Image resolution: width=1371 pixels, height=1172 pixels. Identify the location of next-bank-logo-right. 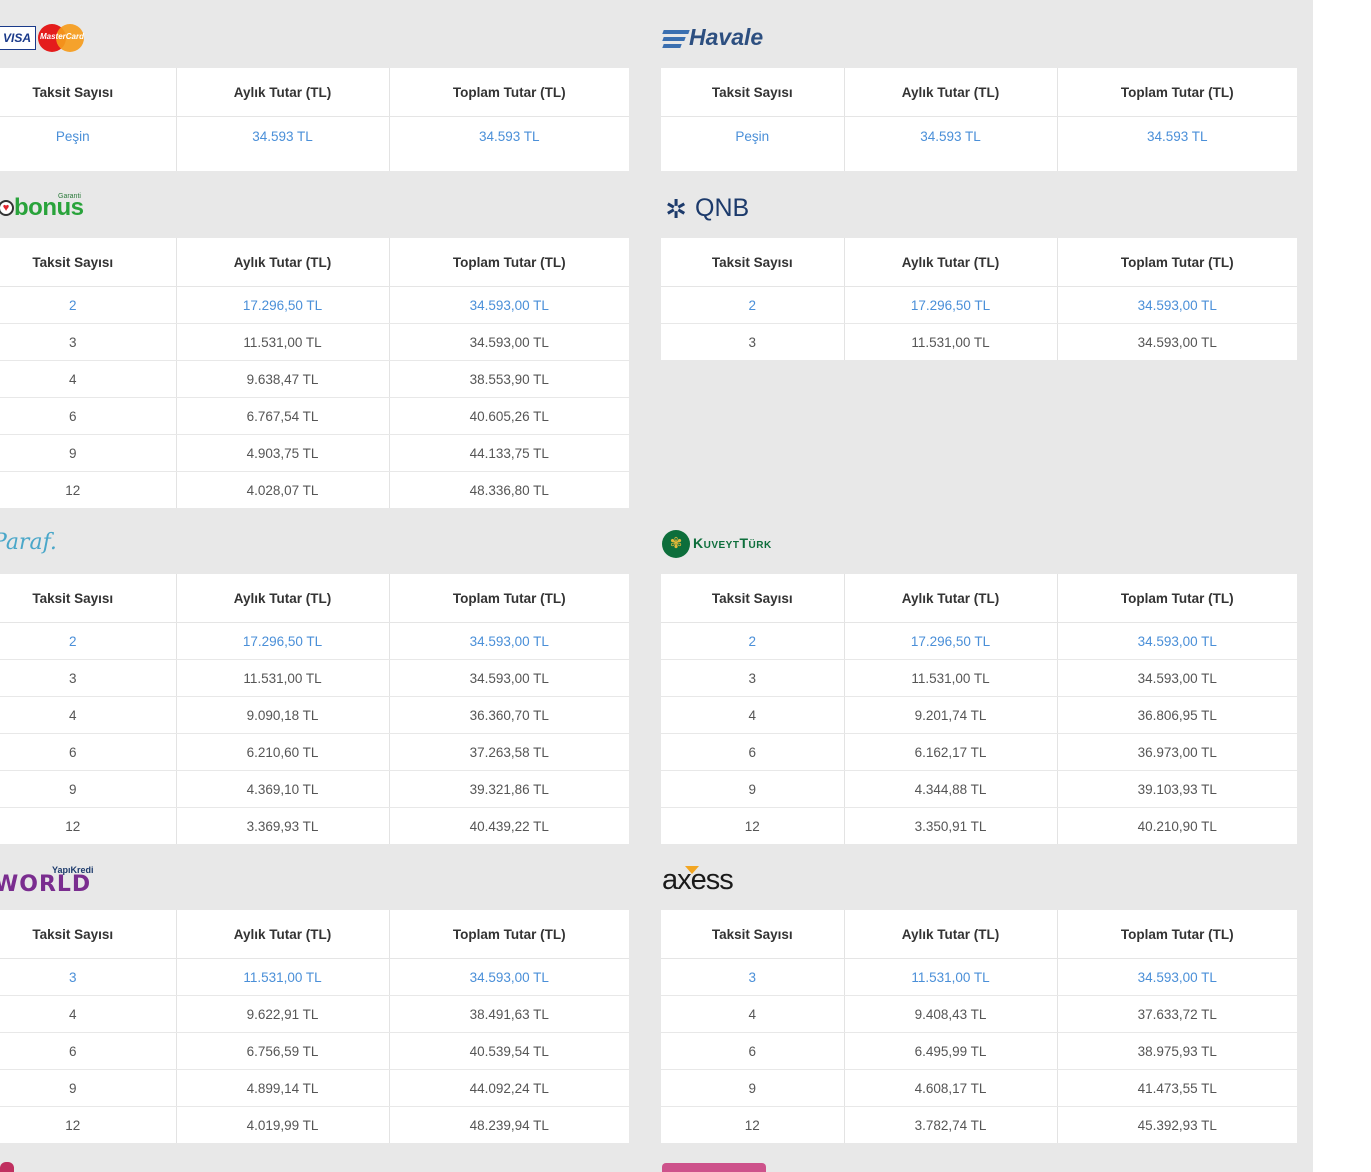
(714, 1167).